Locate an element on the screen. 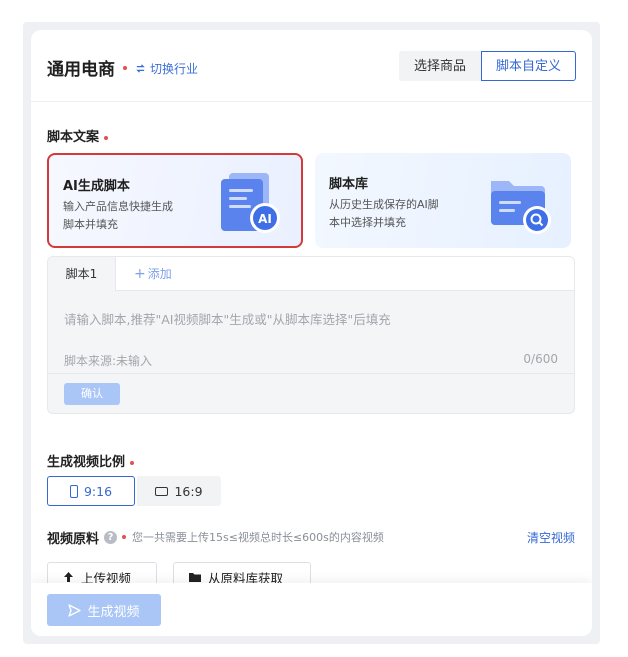  script-section-label: 脚本文案 is located at coordinates (78, 135).